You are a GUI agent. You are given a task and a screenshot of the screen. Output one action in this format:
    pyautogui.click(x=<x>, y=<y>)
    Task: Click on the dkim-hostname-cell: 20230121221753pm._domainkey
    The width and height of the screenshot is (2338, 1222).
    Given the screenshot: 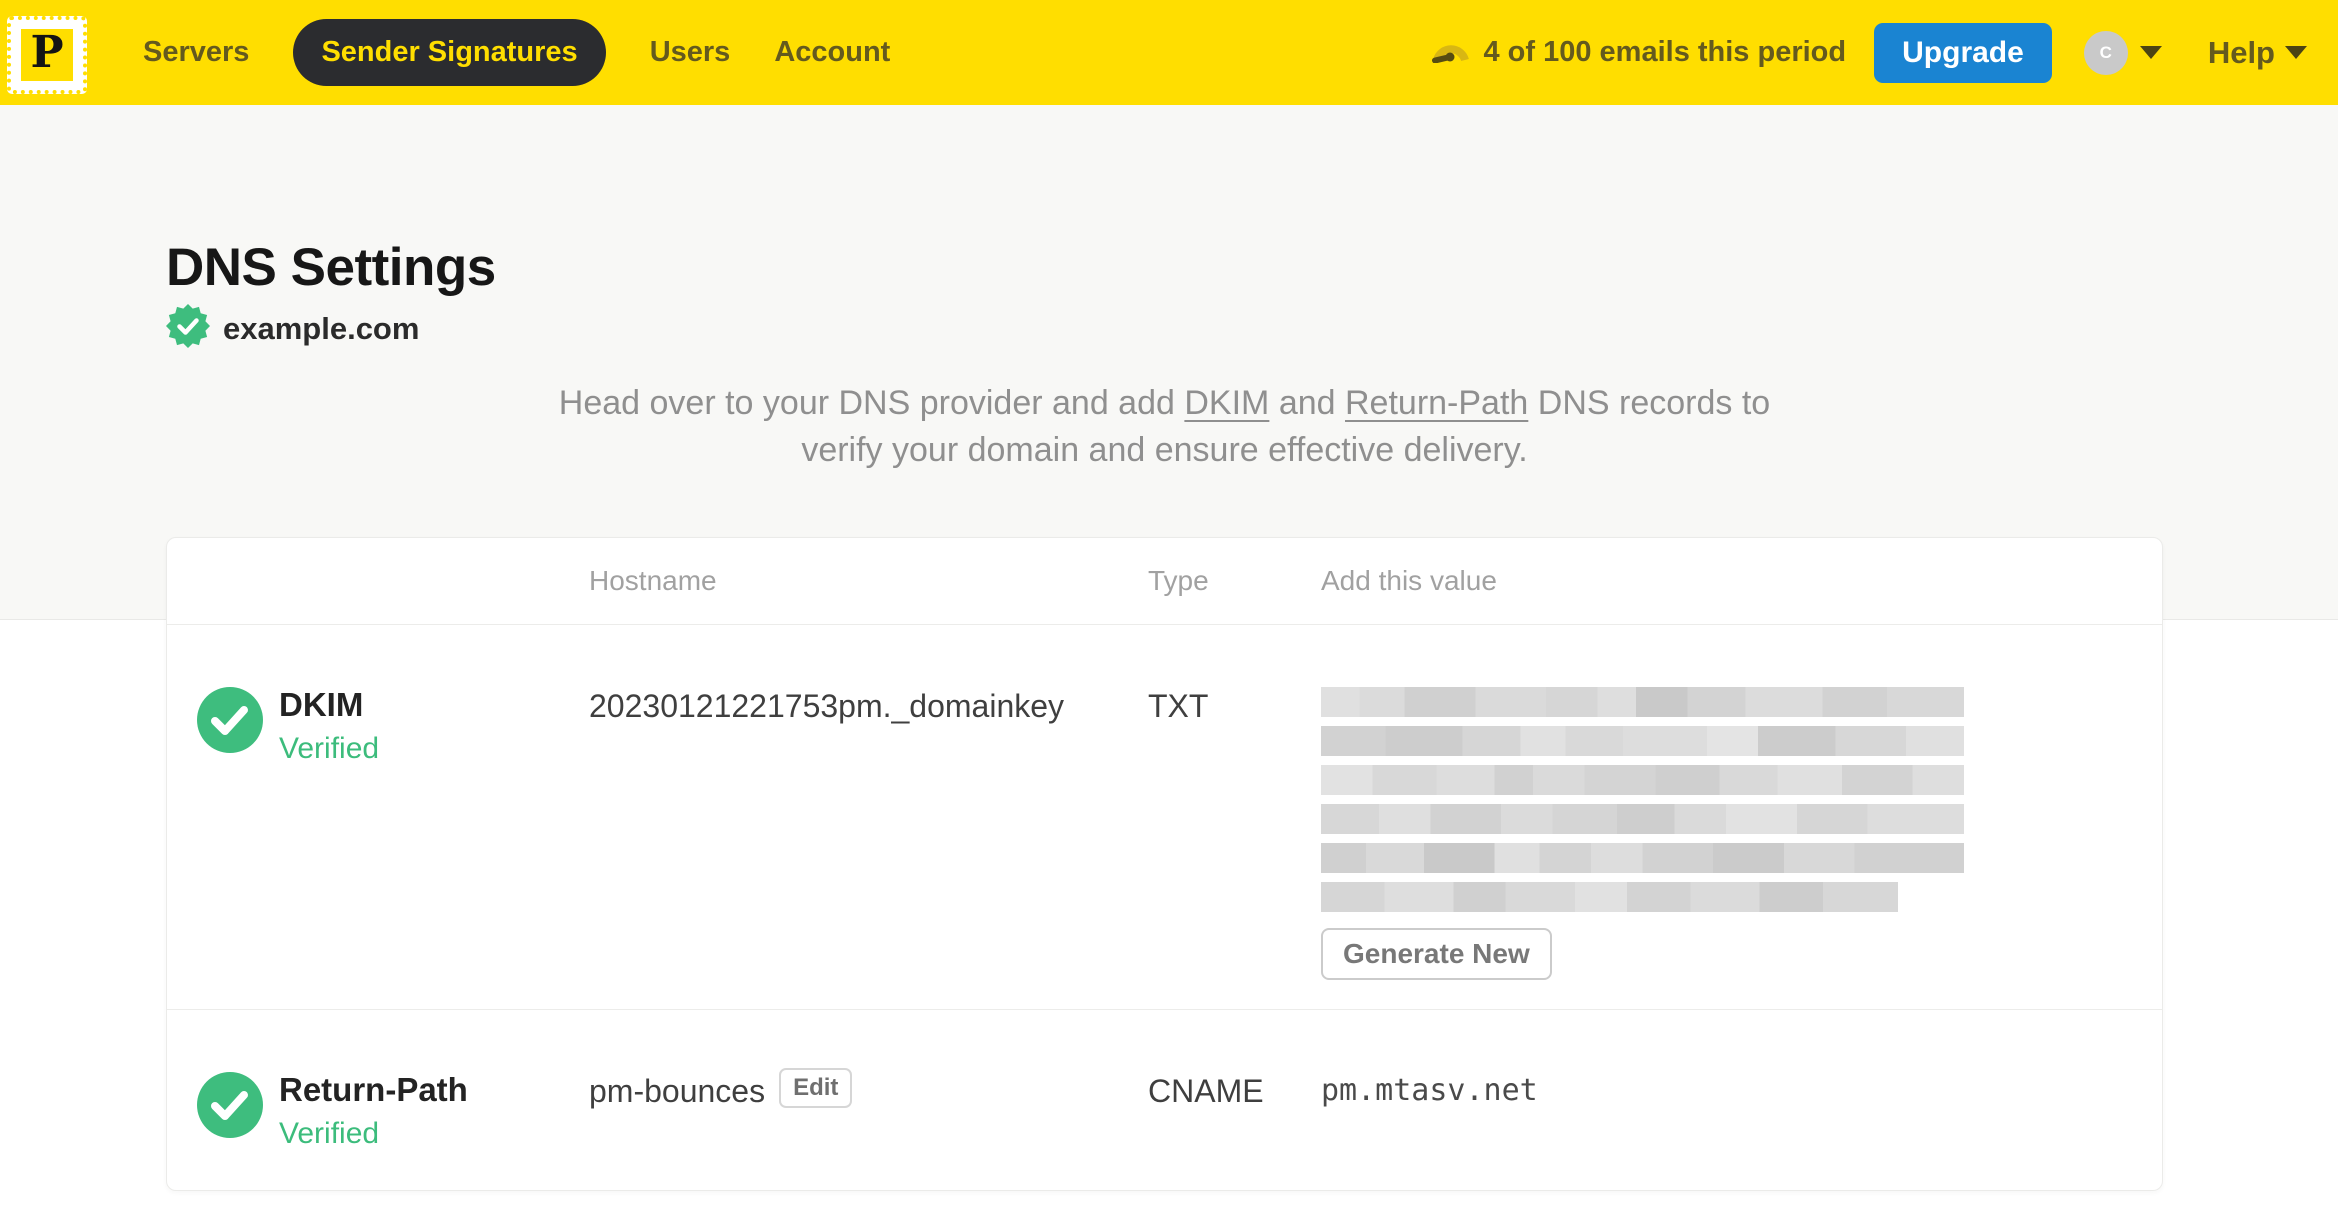 What is the action you would take?
    pyautogui.click(x=868, y=848)
    